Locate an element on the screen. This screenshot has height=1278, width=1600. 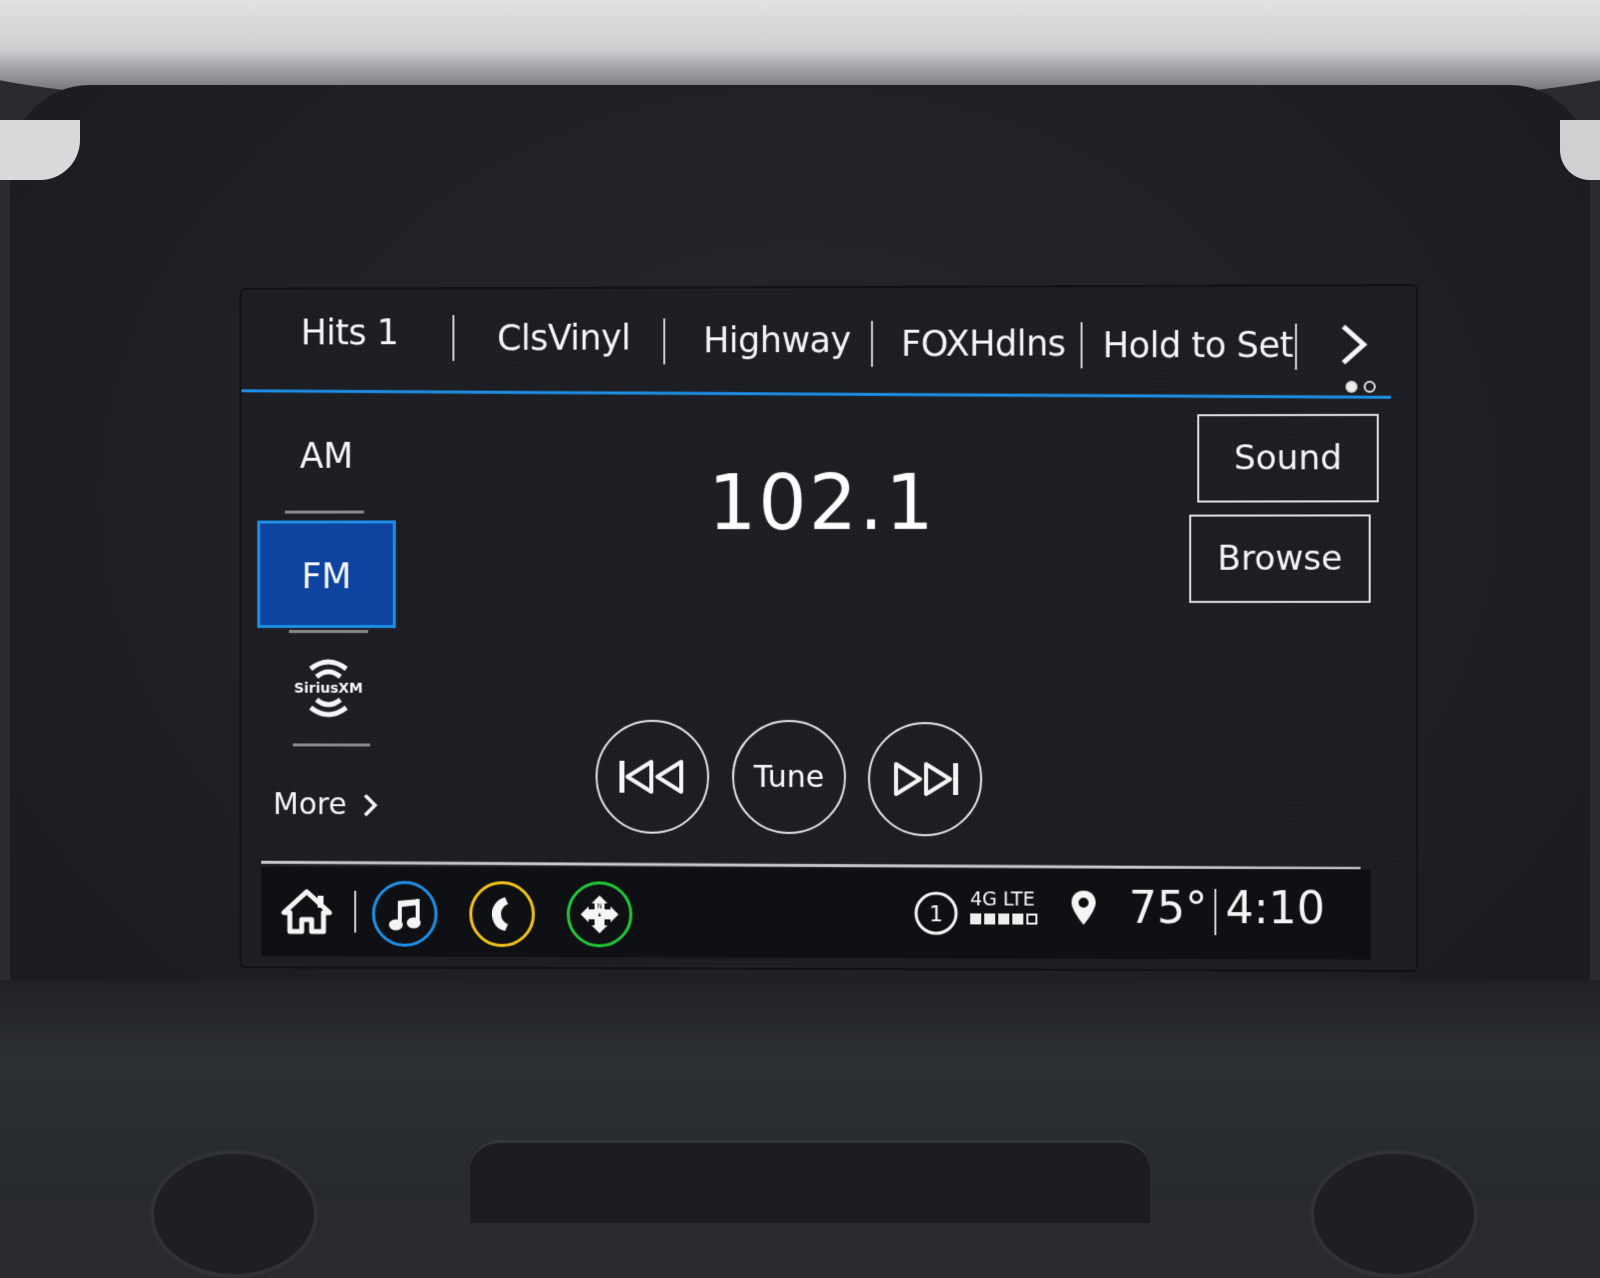
preset-4: FOXHdlns is located at coordinates (983, 344).